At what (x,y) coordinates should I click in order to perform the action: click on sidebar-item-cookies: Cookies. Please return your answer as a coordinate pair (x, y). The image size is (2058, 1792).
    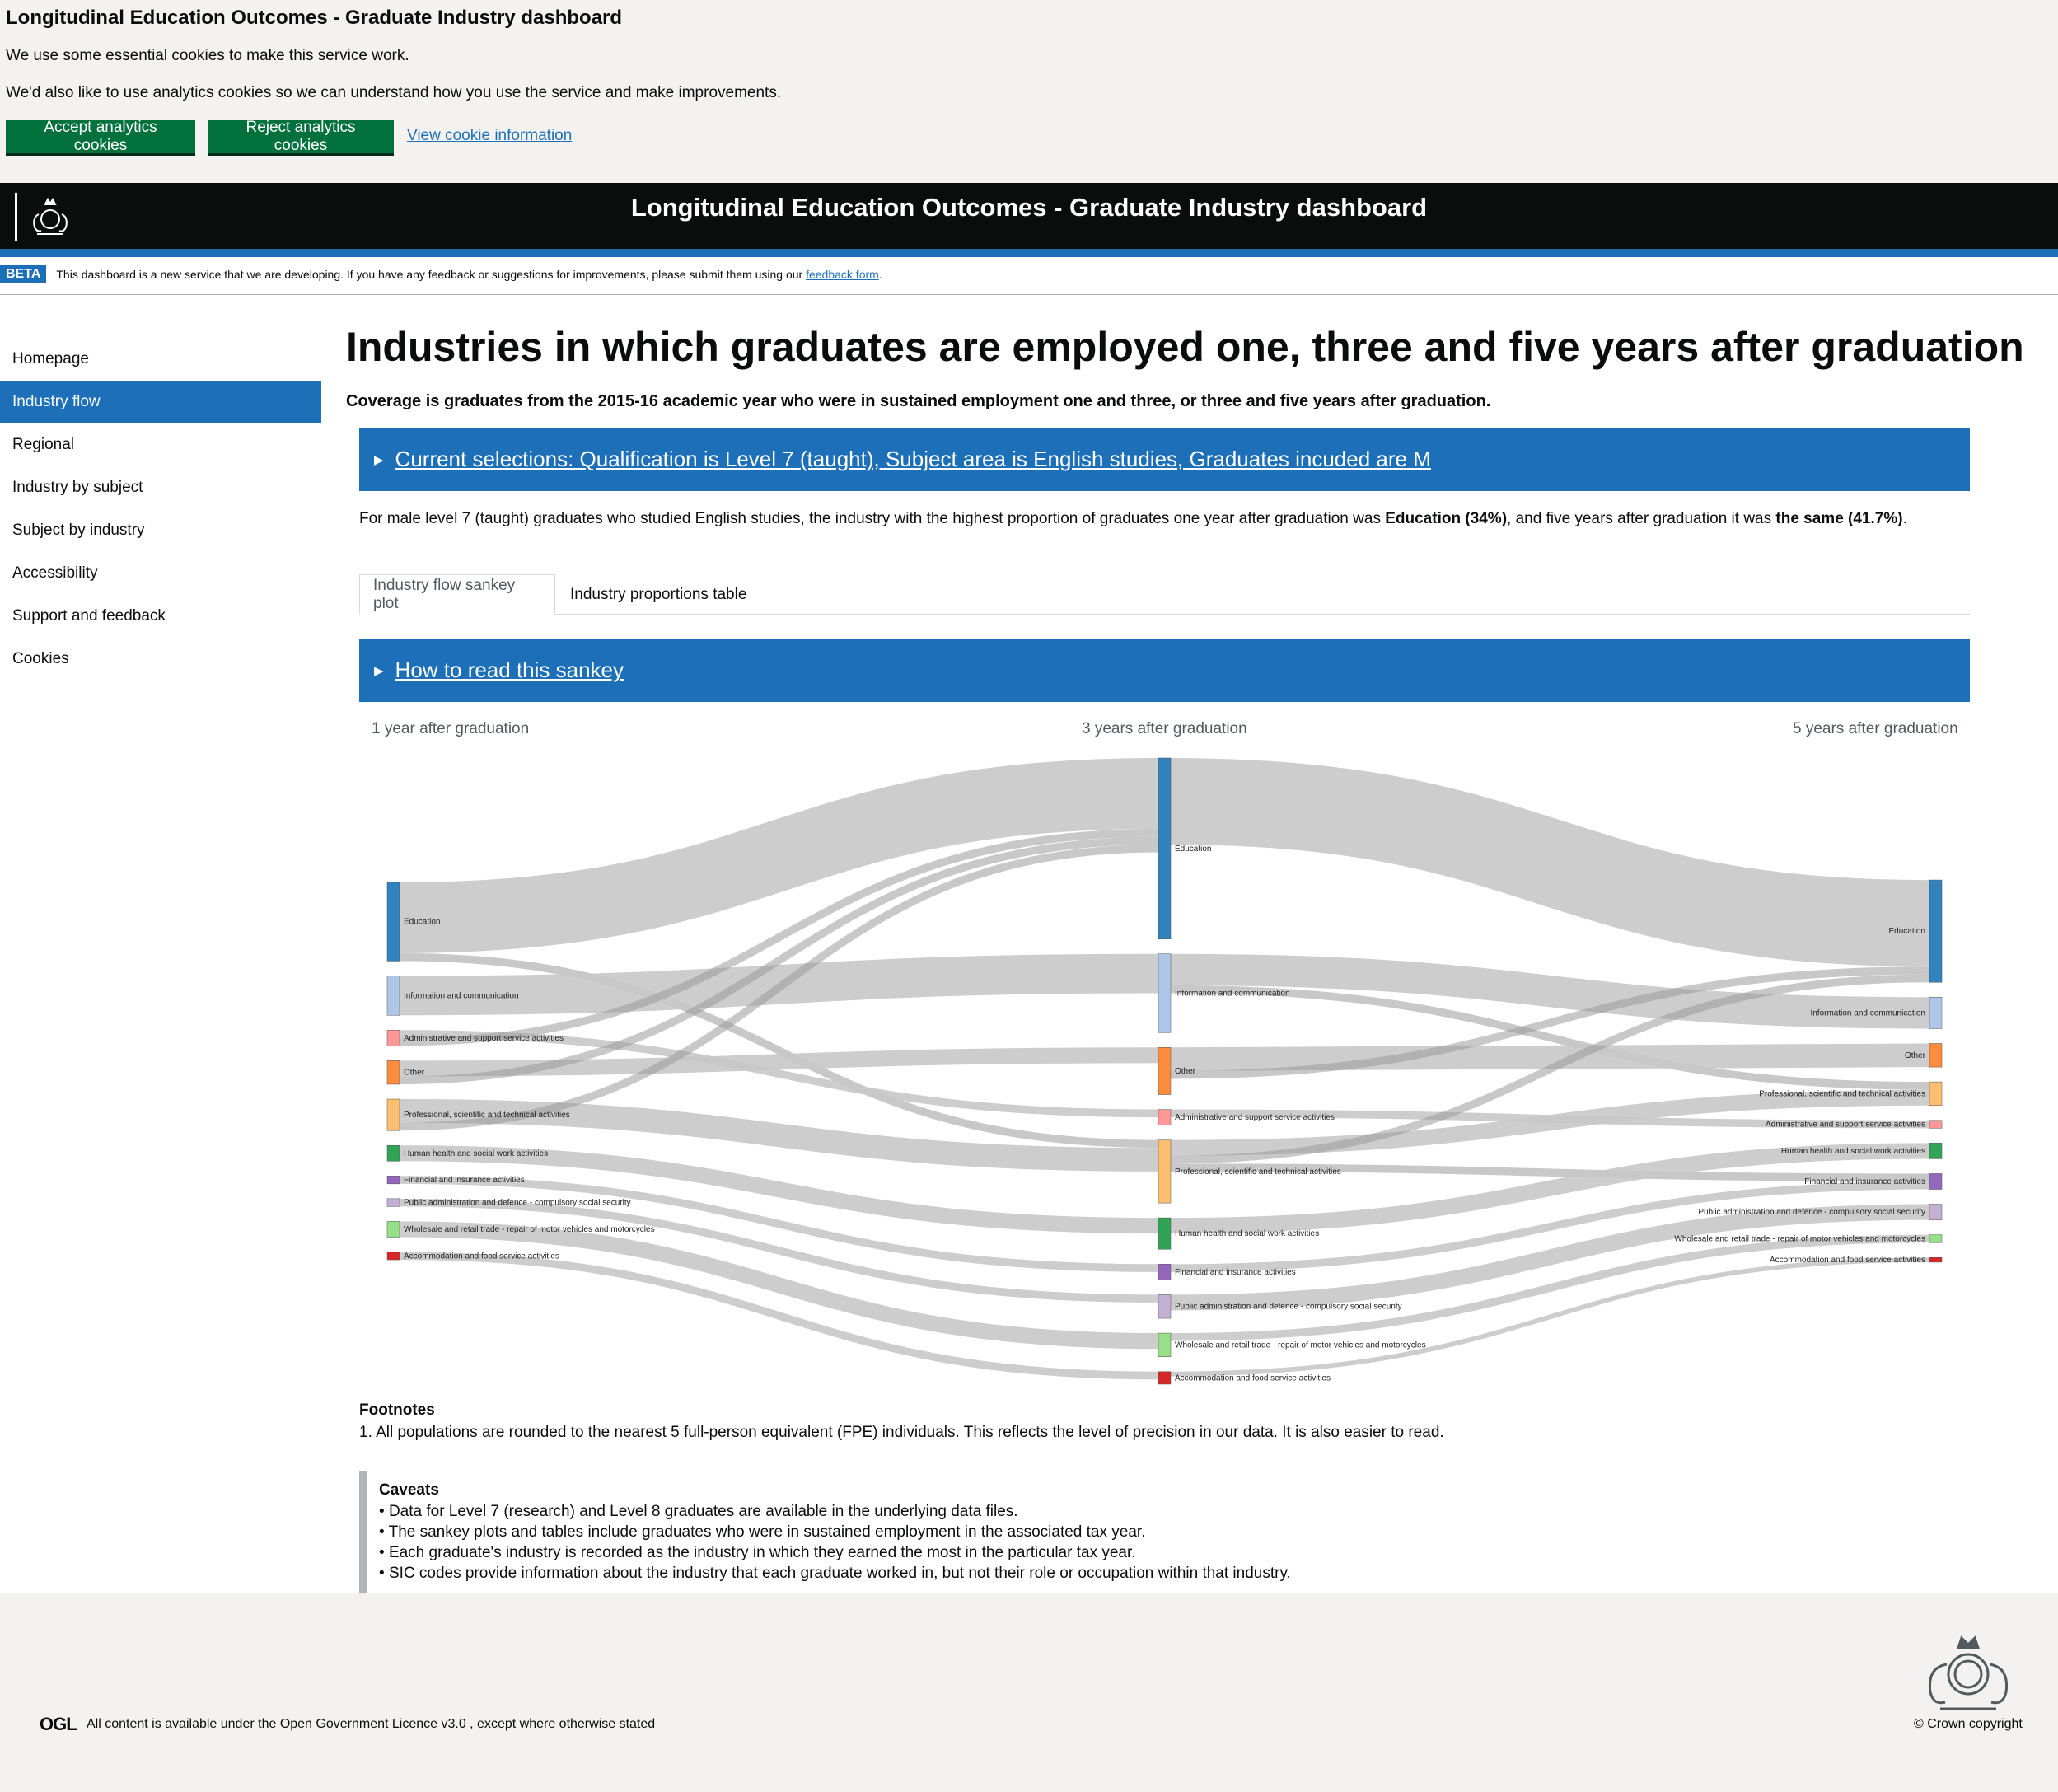
    Looking at the image, I should click on (160, 659).